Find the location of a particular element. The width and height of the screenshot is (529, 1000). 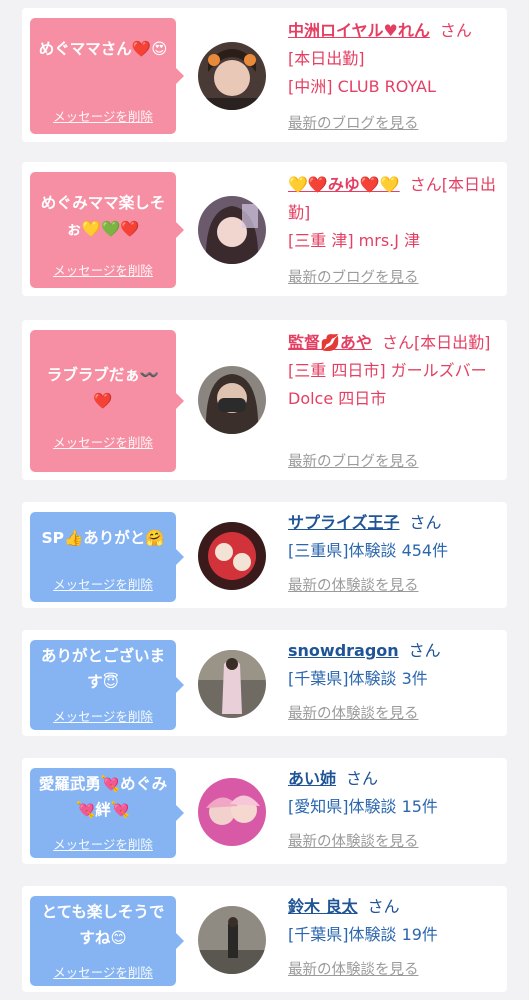

message-text: めぐママさん❤️😍 is located at coordinates (103, 49).